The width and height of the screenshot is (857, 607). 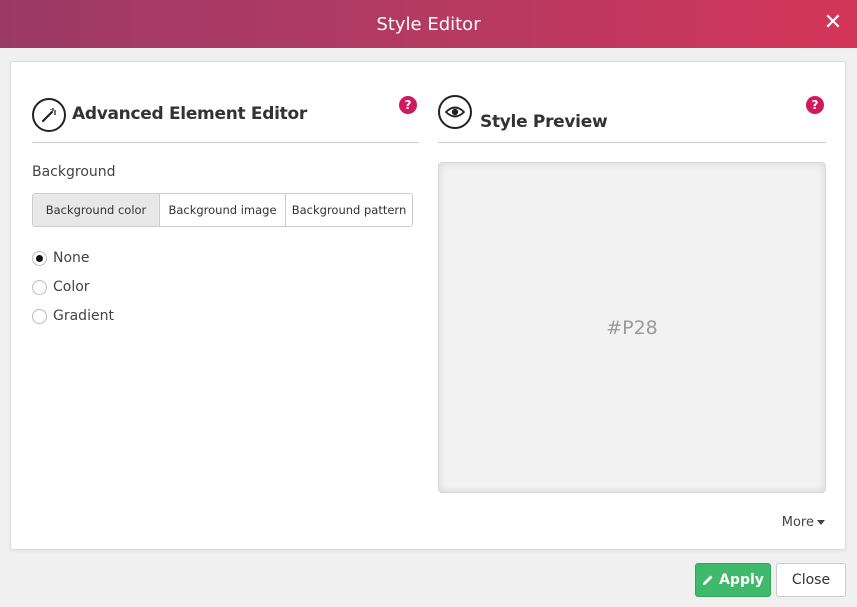 I want to click on radio-gradient: Gradient, so click(x=73, y=316).